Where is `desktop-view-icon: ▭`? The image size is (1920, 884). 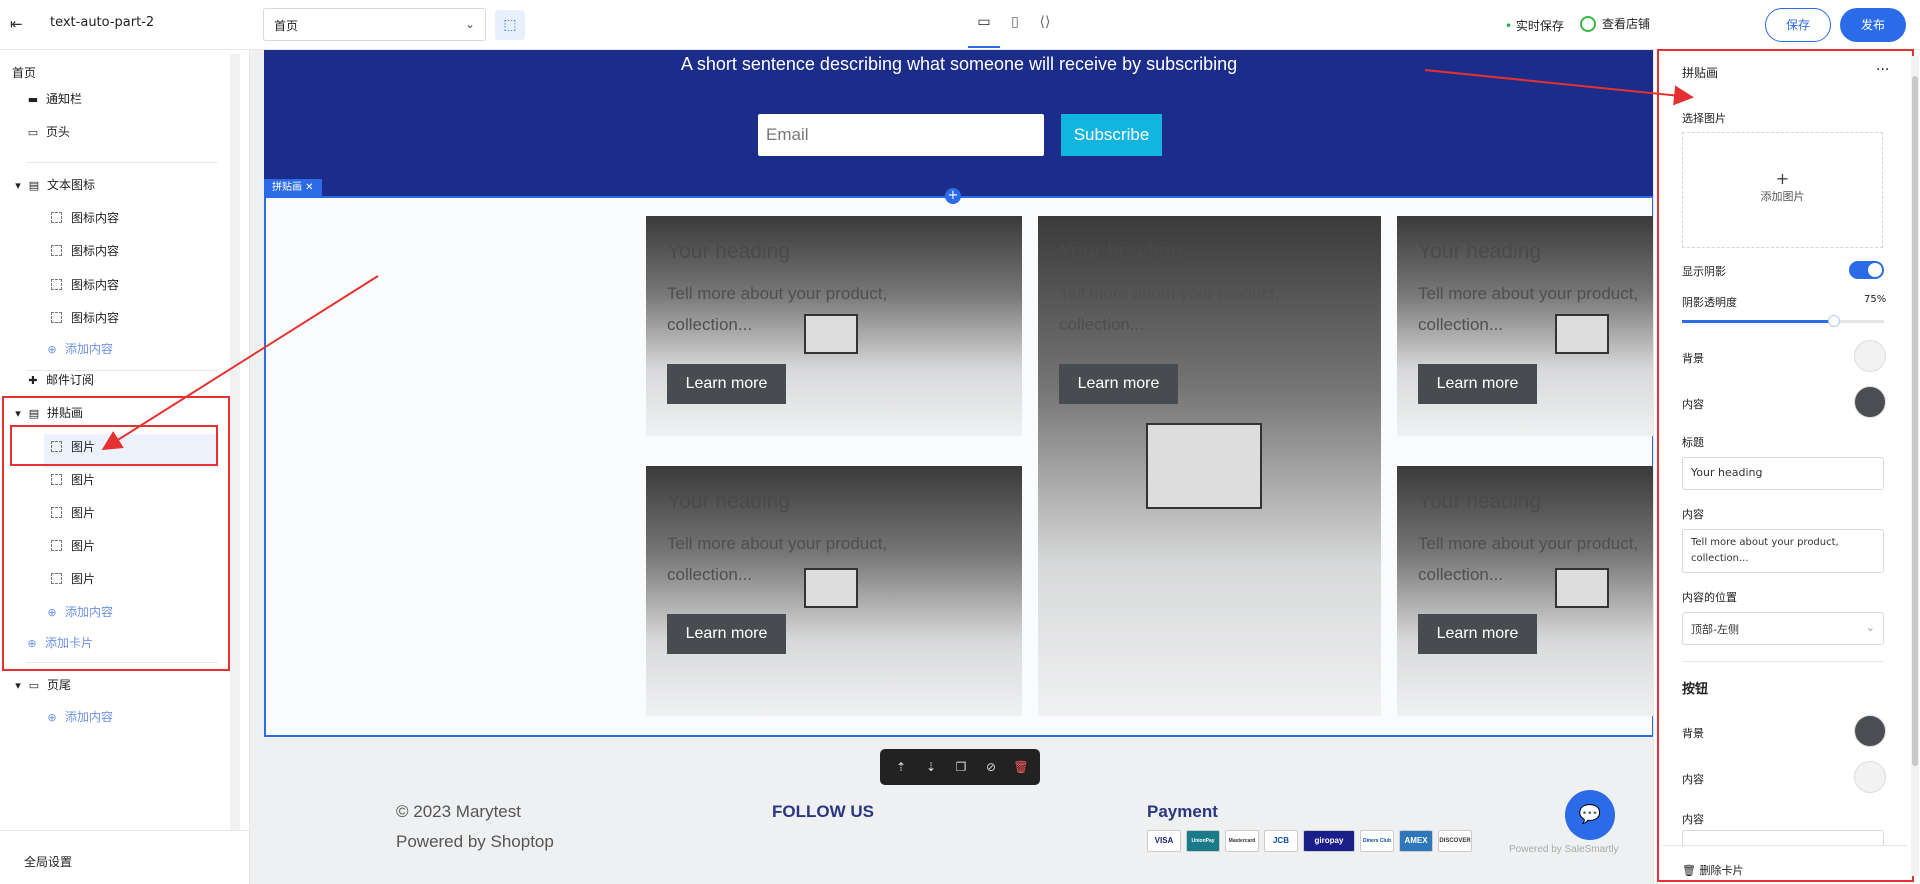 desktop-view-icon: ▭ is located at coordinates (984, 22).